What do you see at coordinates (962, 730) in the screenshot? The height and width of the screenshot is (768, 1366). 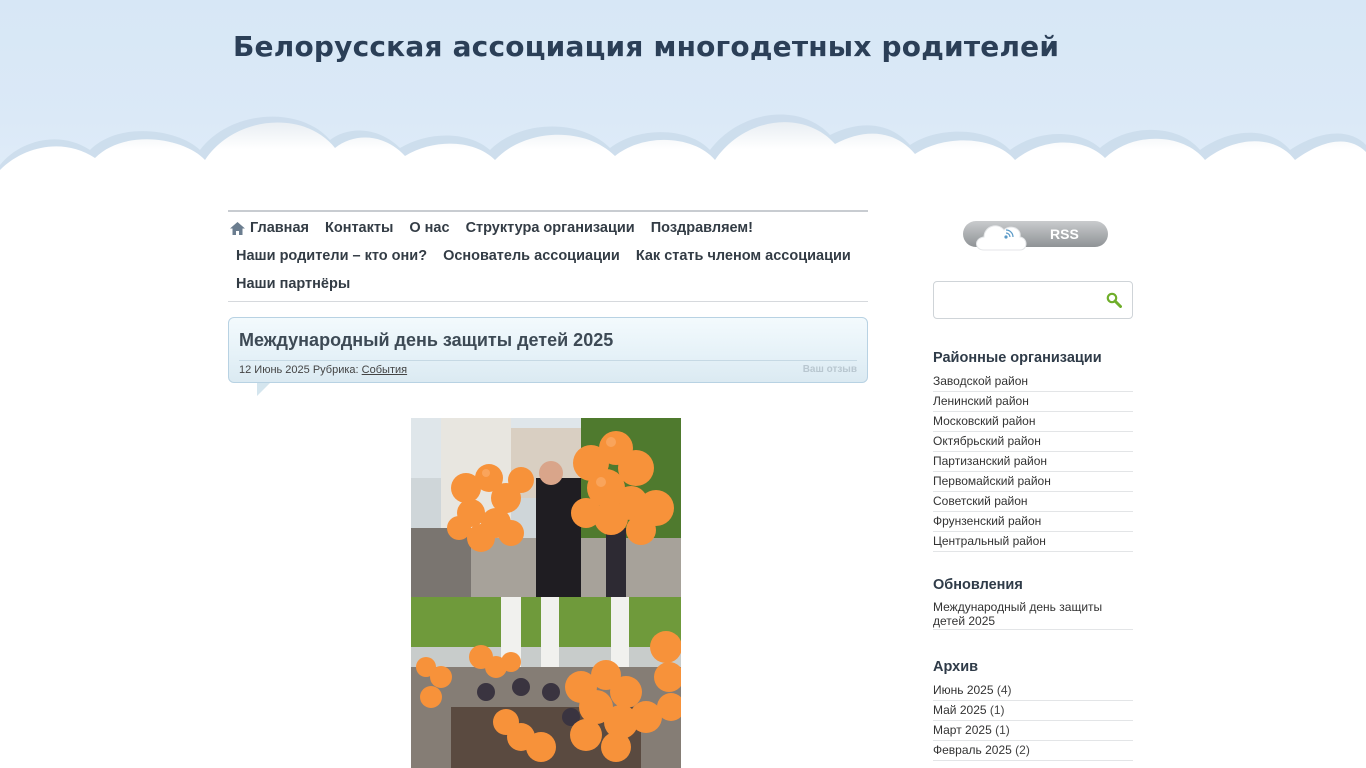 I see `archive-link: Март 2025` at bounding box center [962, 730].